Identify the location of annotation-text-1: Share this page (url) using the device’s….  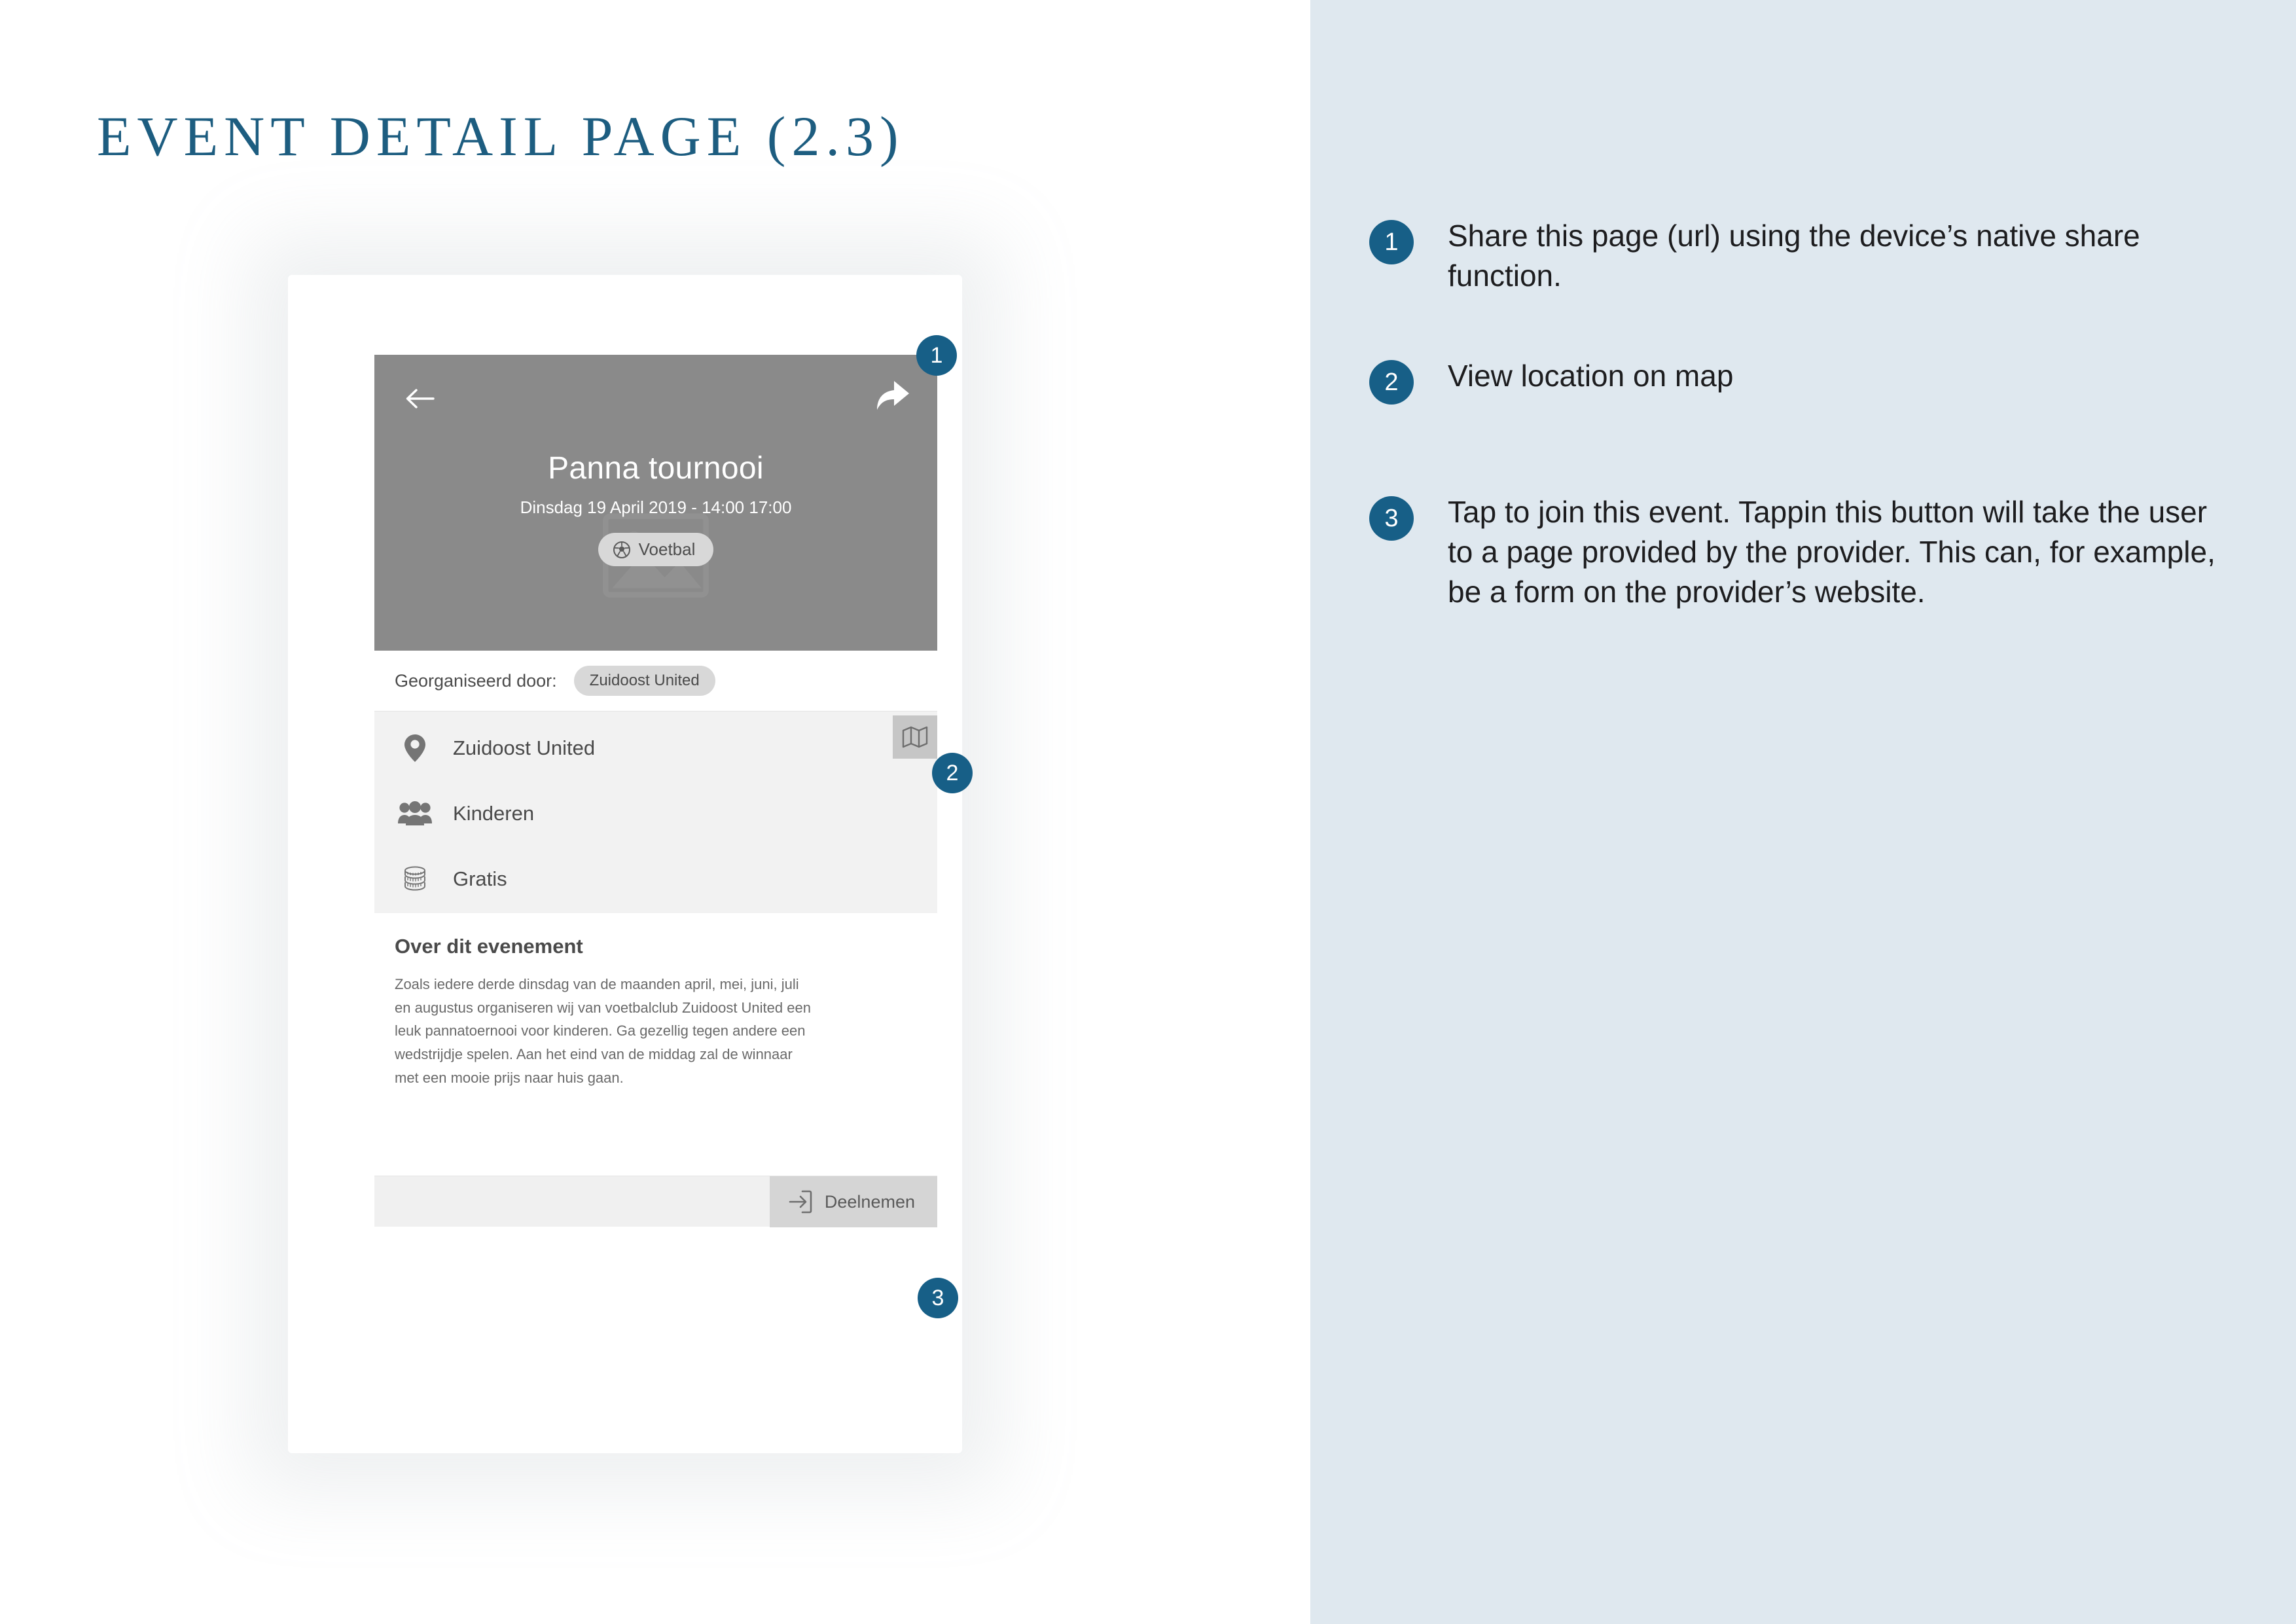
(1794, 256).